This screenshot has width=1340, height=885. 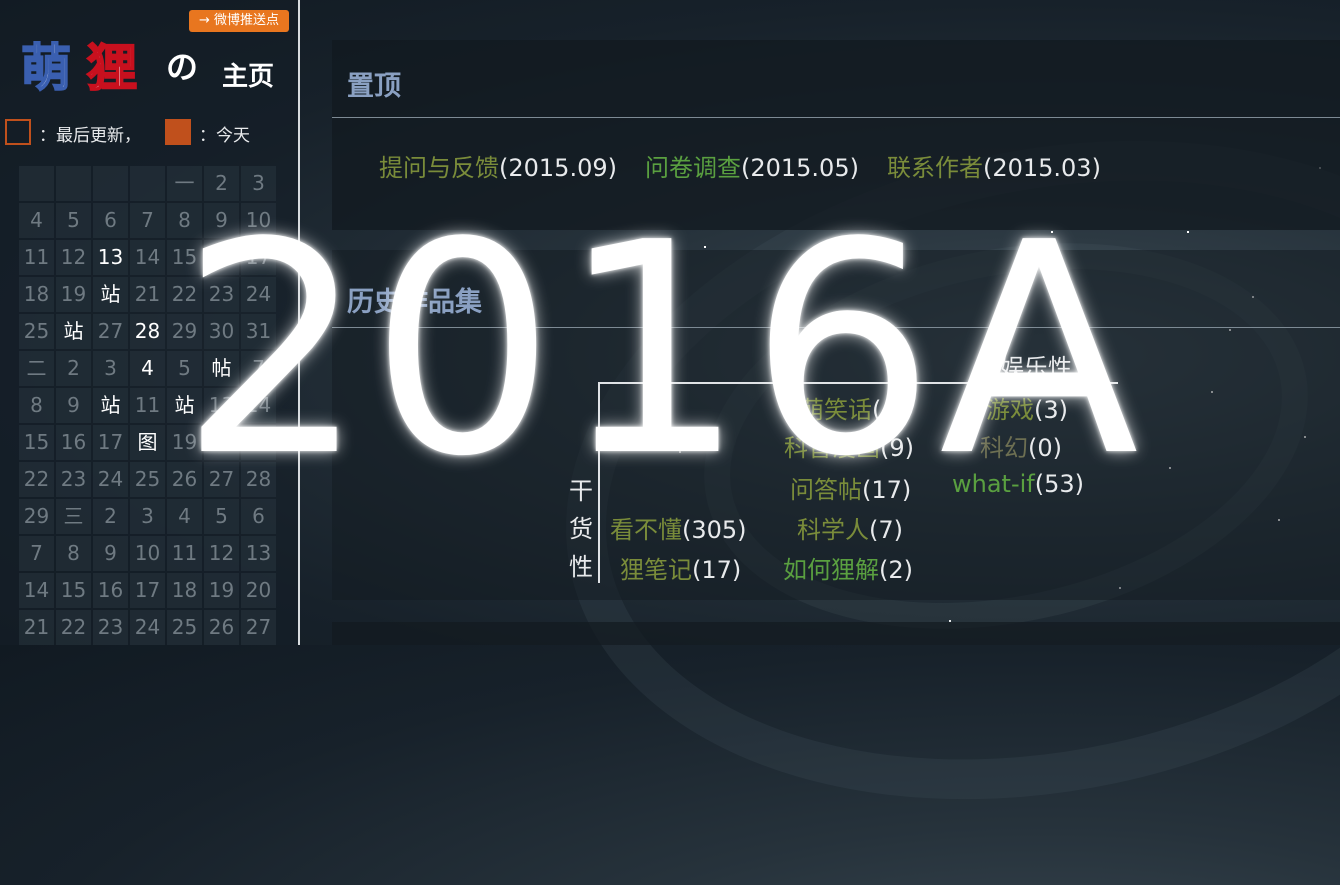 What do you see at coordinates (147, 368) in the screenshot?
I see `calendar-day: 4` at bounding box center [147, 368].